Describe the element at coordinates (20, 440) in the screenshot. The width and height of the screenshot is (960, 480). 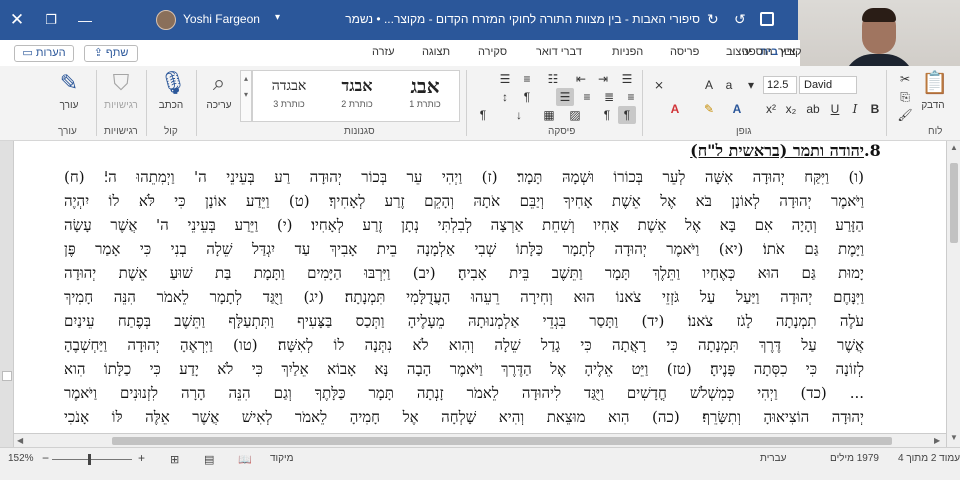
I see `scroll-left-icon: ◀` at that location.